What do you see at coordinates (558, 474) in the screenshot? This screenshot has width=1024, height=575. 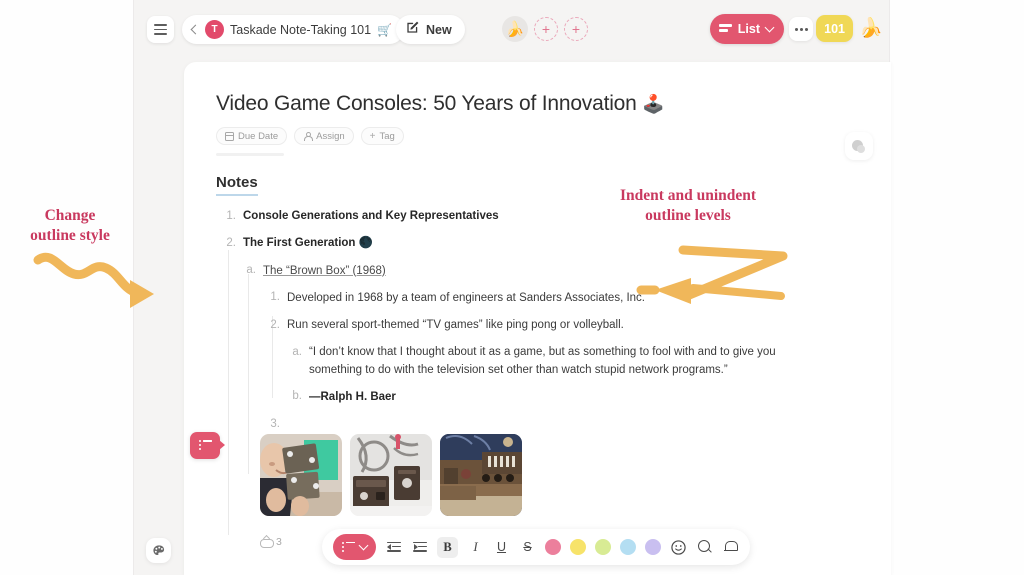 I see `image-attachments` at bounding box center [558, 474].